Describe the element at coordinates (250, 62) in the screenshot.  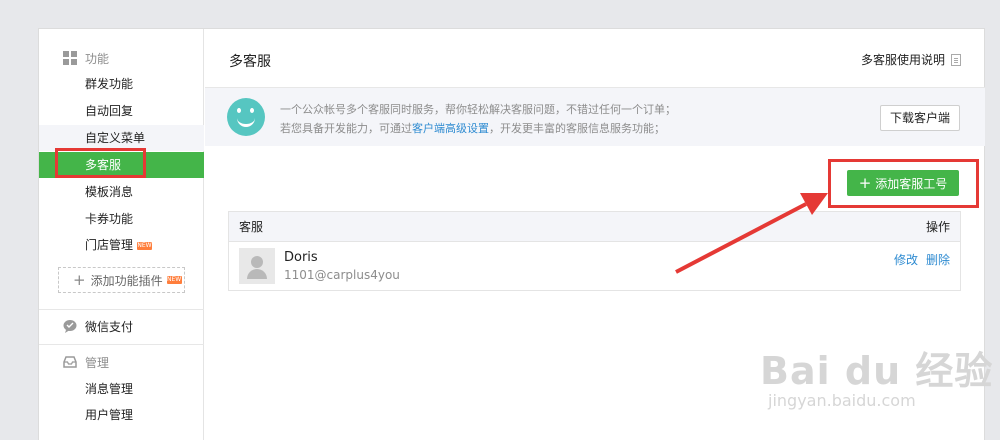
I see `page-title: 多客服` at that location.